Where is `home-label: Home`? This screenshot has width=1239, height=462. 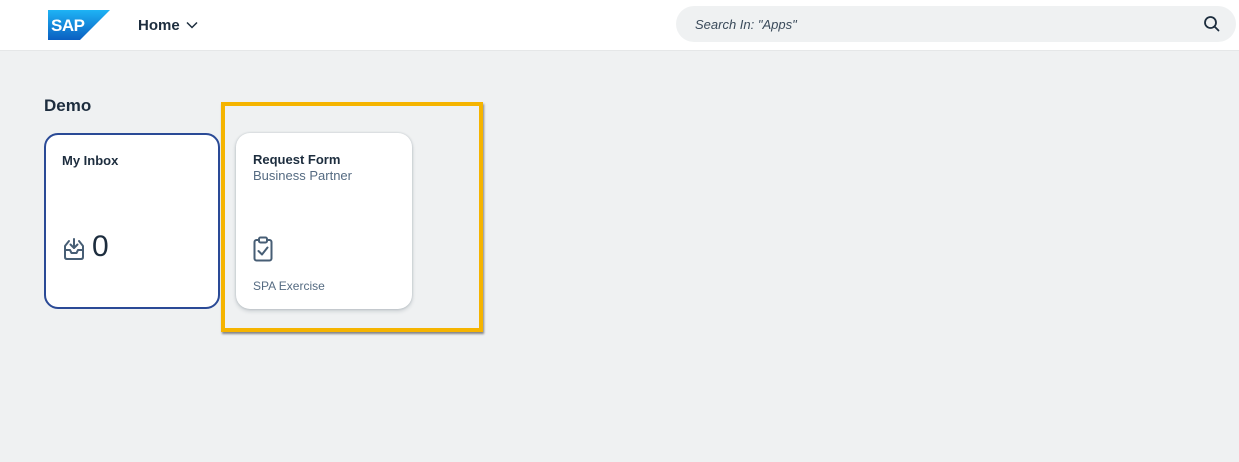 home-label: Home is located at coordinates (159, 25).